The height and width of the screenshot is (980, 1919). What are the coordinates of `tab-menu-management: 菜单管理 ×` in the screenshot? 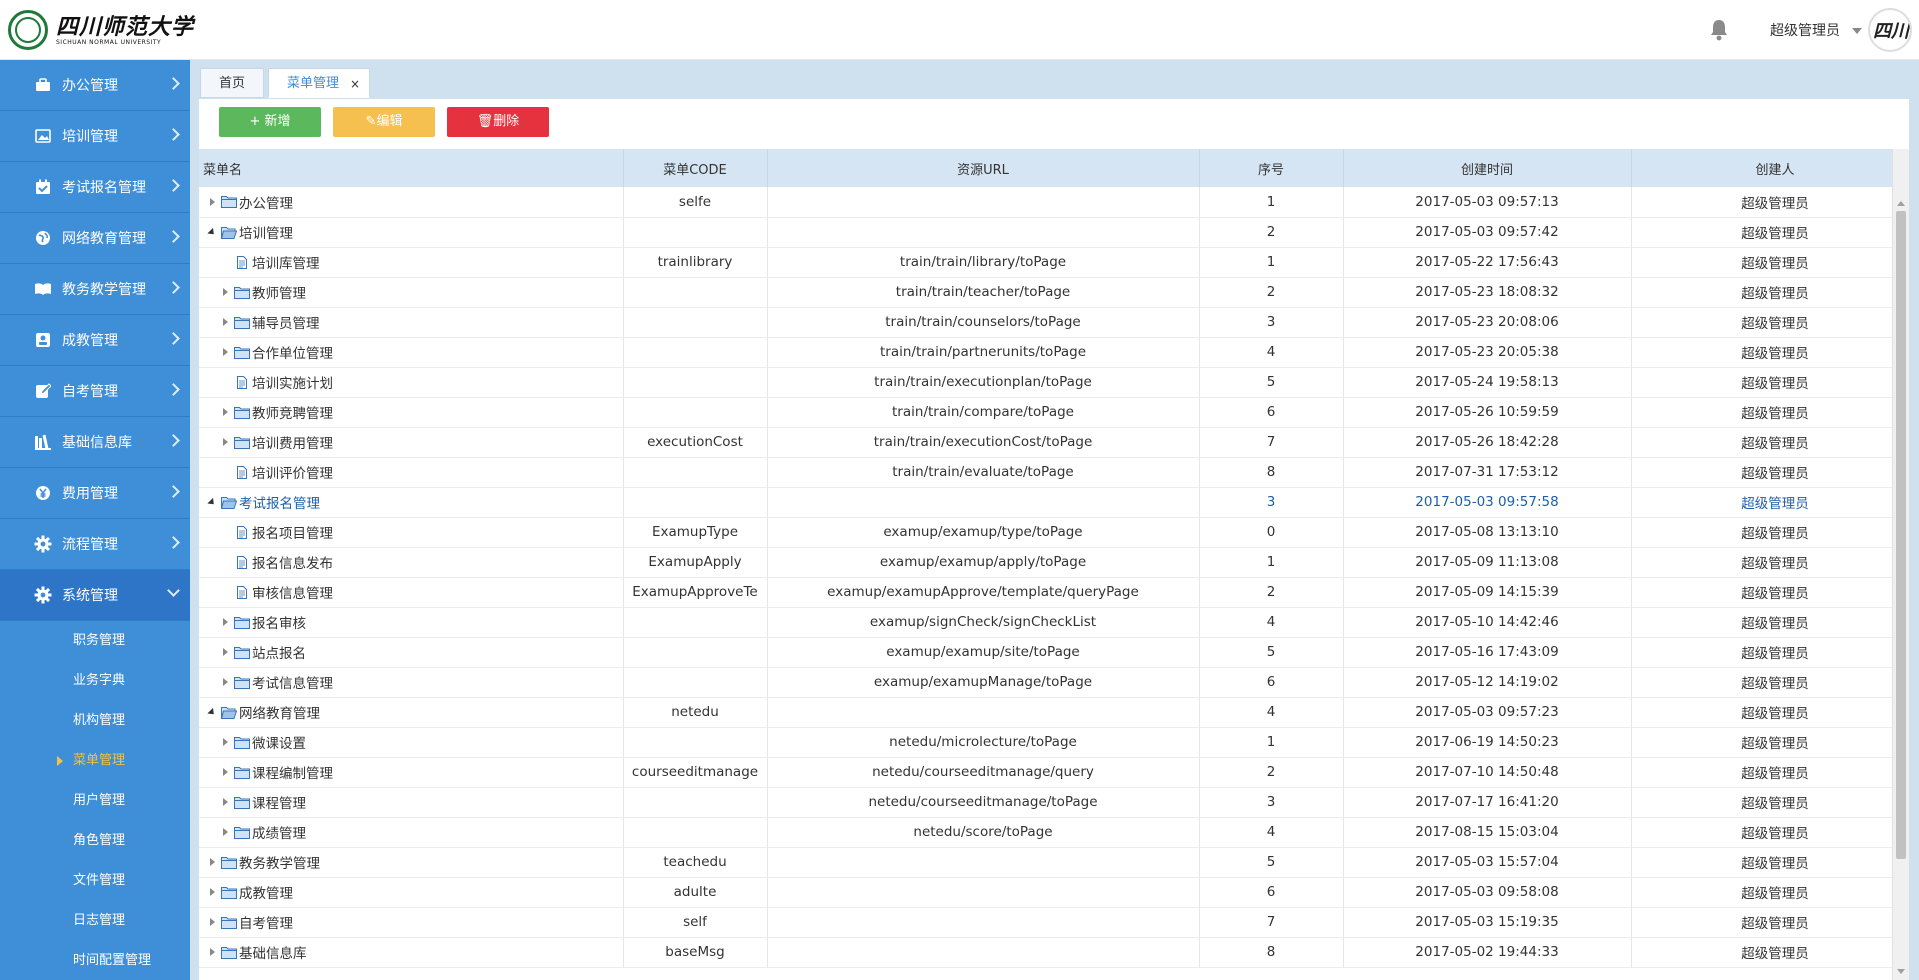 It's located at (319, 83).